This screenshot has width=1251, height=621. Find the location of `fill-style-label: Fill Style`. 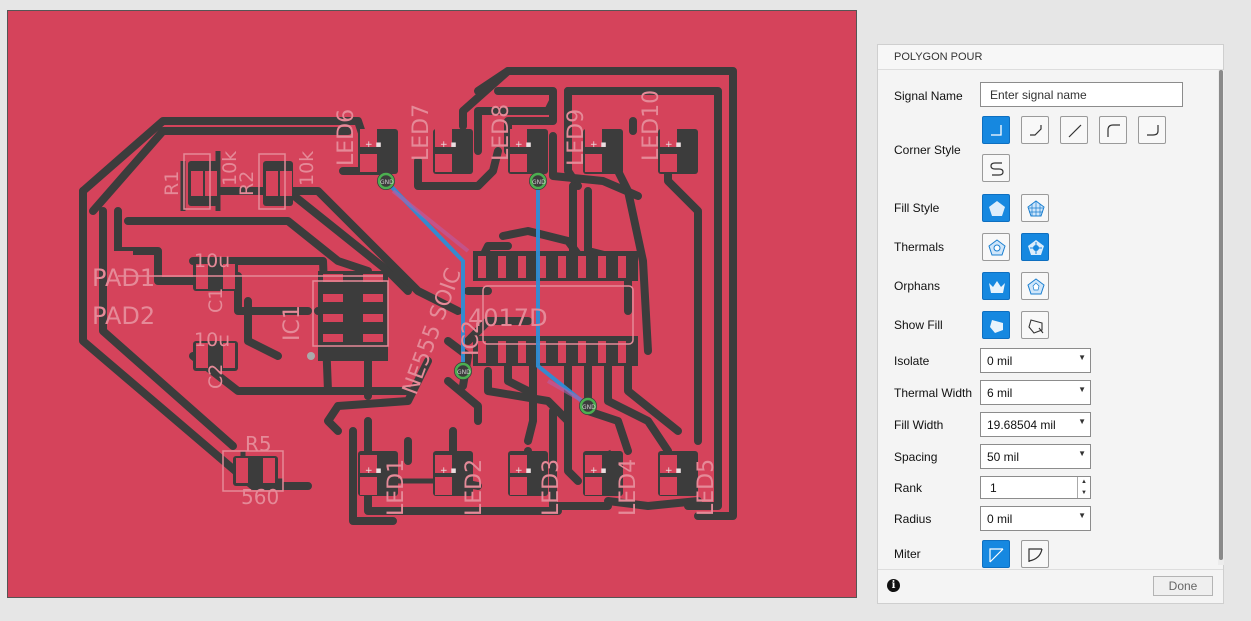

fill-style-label: Fill Style is located at coordinates (917, 208).